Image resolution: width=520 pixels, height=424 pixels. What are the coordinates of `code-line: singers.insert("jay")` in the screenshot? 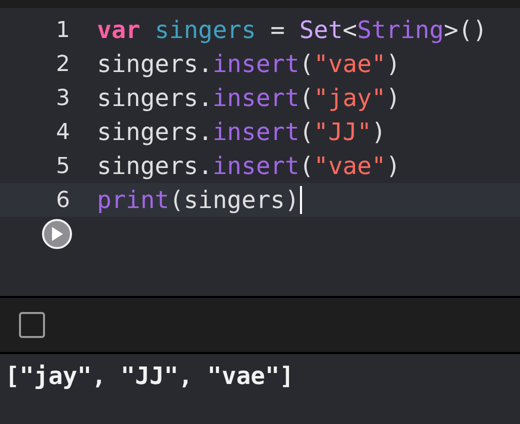 It's located at (248, 98).